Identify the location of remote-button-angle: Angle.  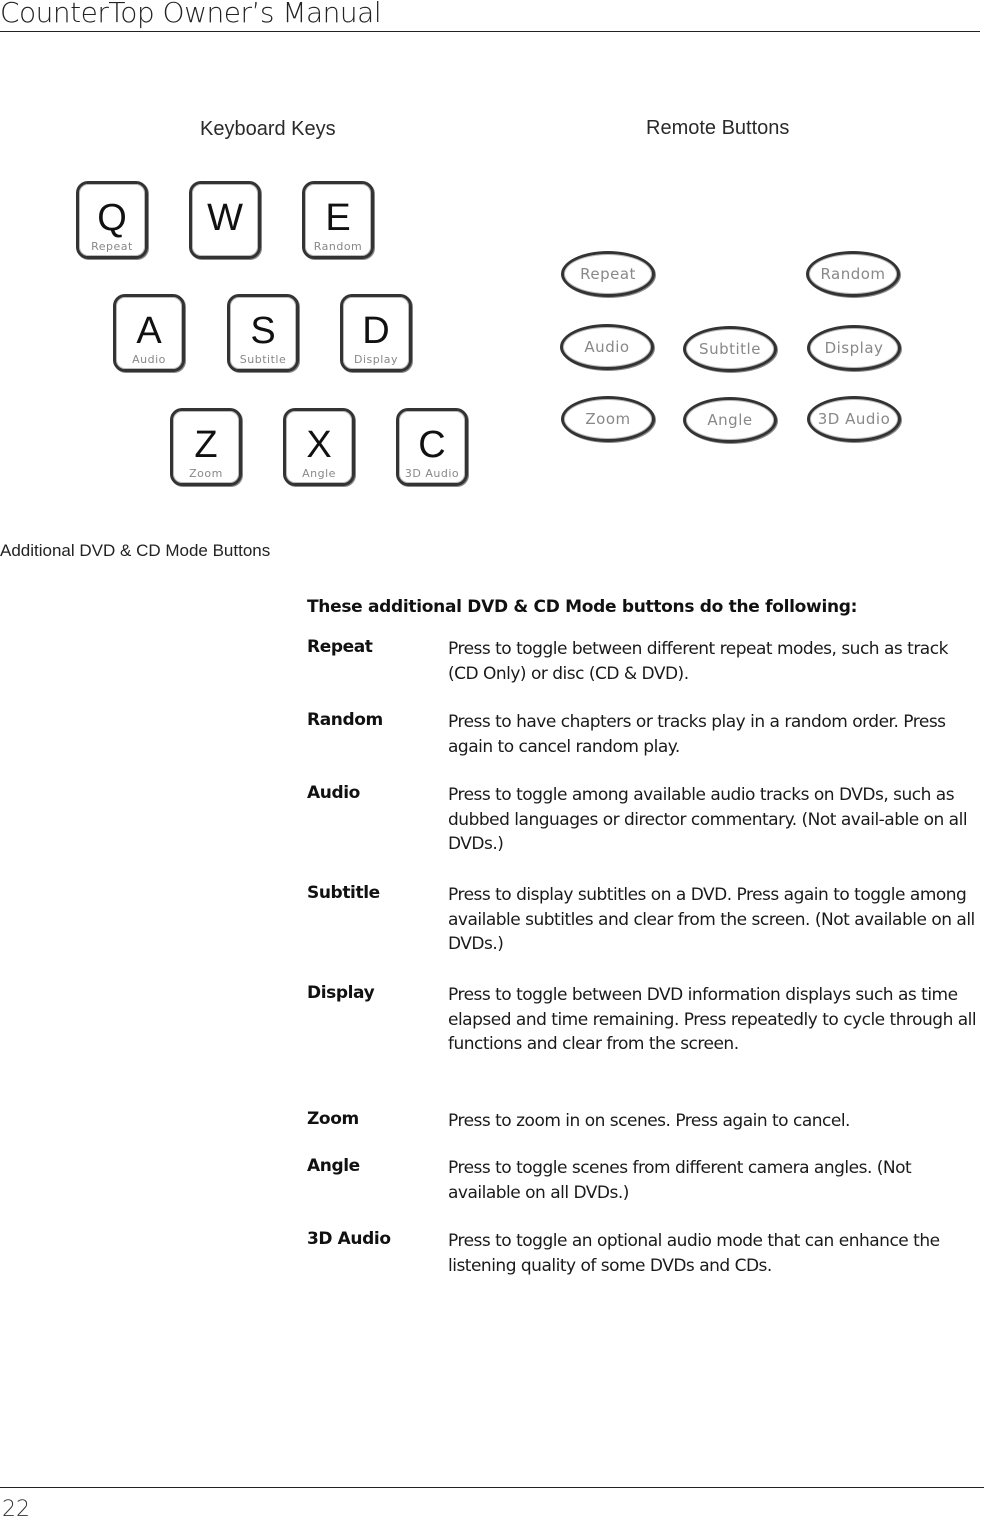
(730, 420).